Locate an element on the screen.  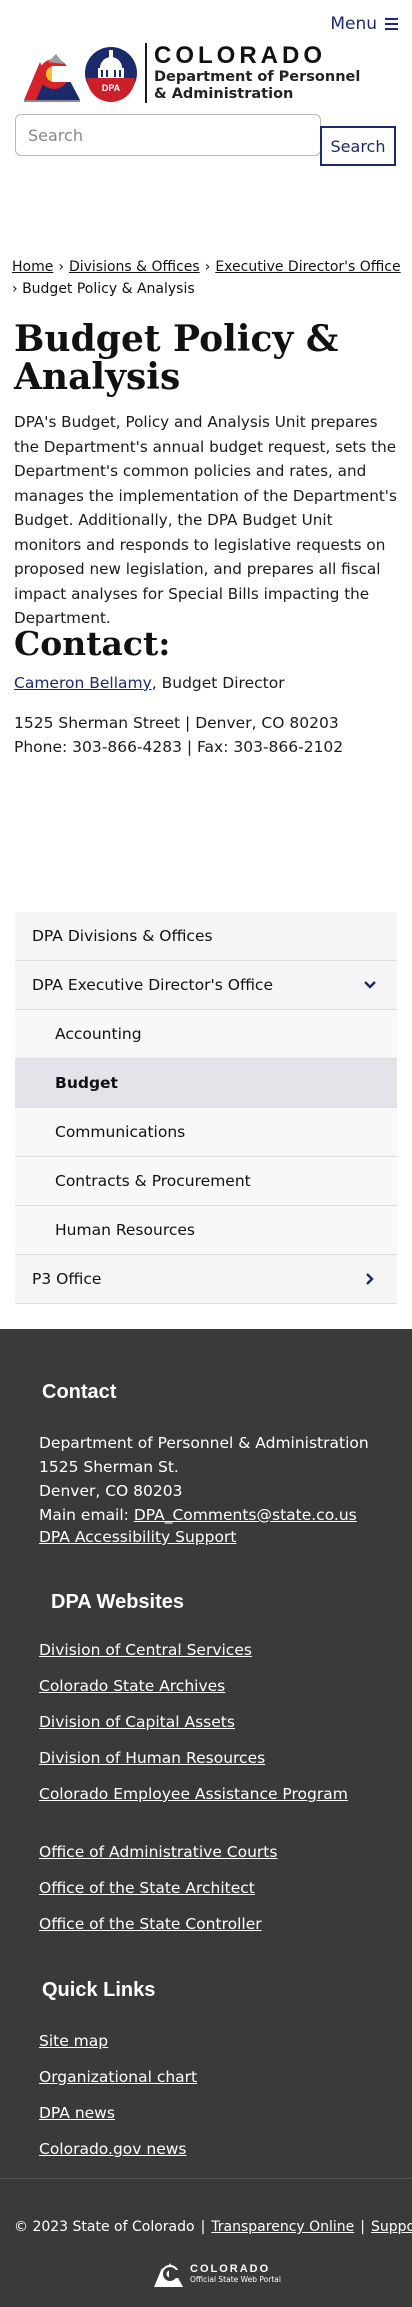
search-input is located at coordinates (168, 135).